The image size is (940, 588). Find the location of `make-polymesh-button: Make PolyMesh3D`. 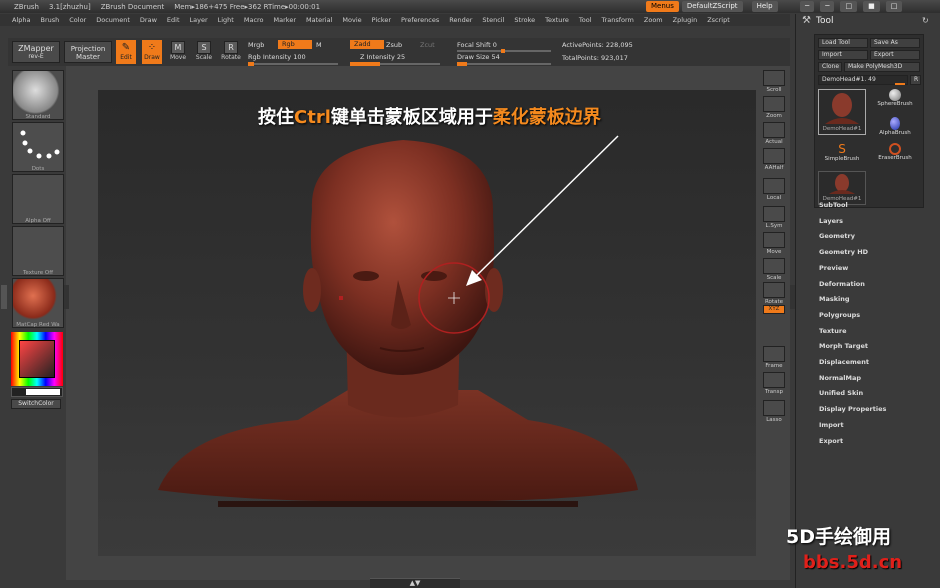

make-polymesh-button: Make PolyMesh3D is located at coordinates (882, 67).